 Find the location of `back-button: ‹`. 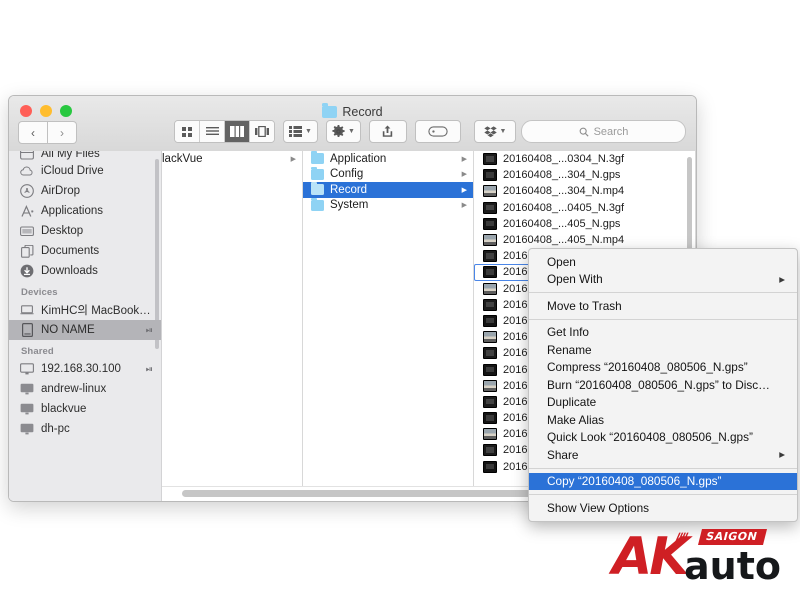

back-button: ‹ is located at coordinates (33, 132).